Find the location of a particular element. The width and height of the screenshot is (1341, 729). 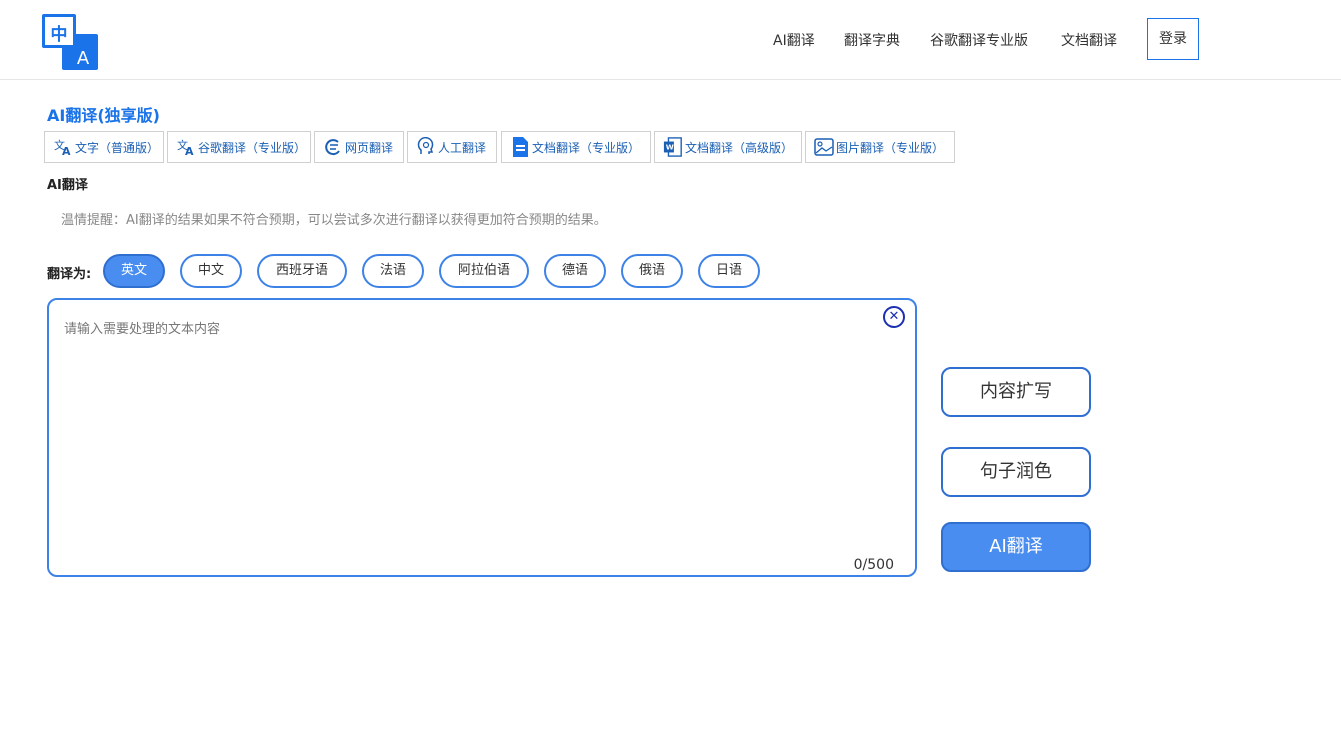

logo-cn-glyph: 中 is located at coordinates (59, 35).